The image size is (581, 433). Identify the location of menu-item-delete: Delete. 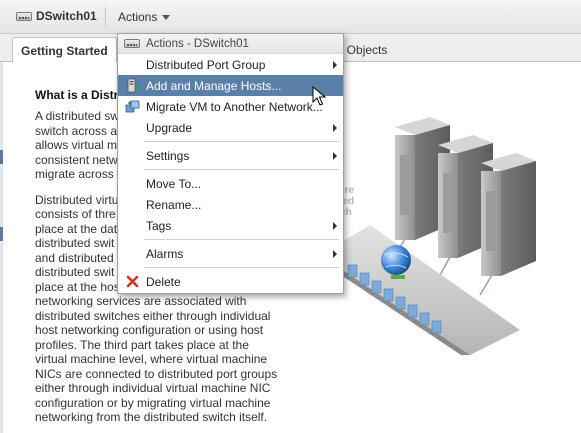
(230, 281).